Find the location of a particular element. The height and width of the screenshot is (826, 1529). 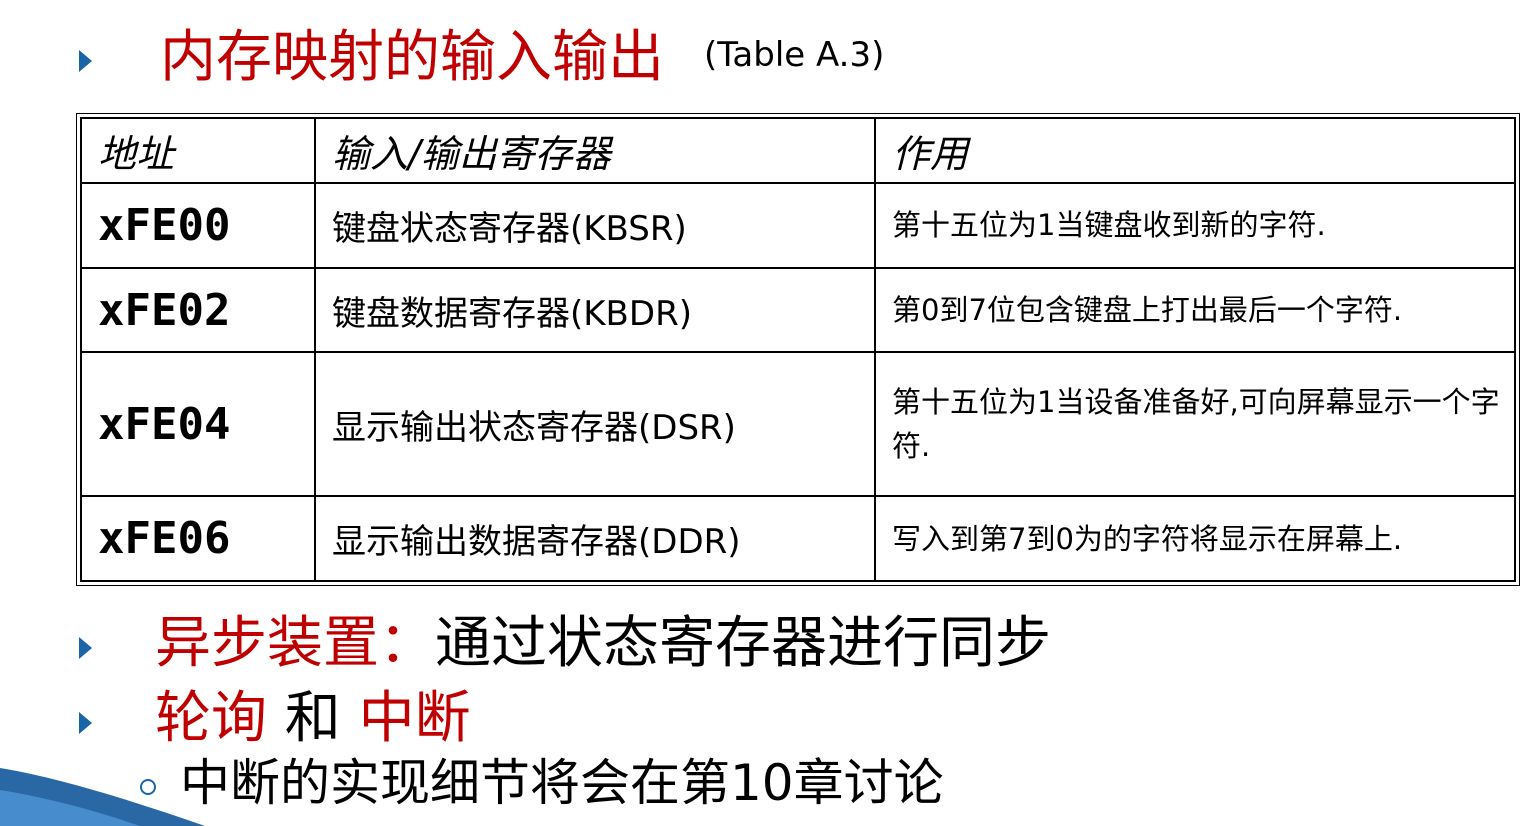

decorative-swoosh is located at coordinates (102, 797).